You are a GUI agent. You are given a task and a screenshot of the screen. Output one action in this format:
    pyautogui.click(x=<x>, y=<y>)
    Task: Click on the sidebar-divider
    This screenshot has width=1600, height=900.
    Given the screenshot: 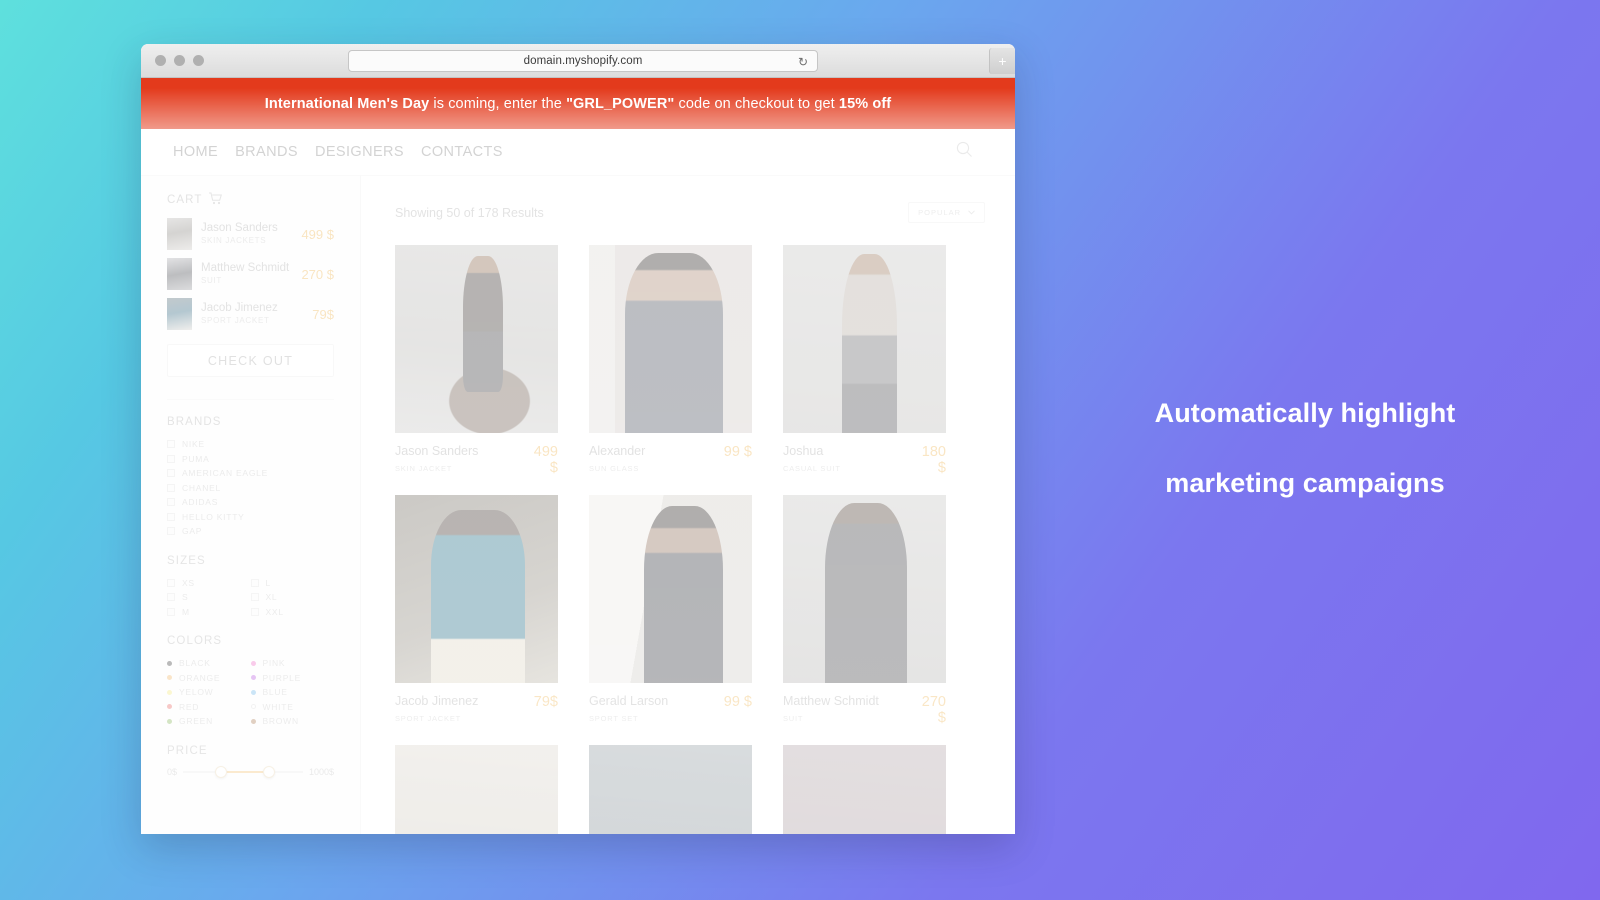 What is the action you would take?
    pyautogui.click(x=250, y=399)
    